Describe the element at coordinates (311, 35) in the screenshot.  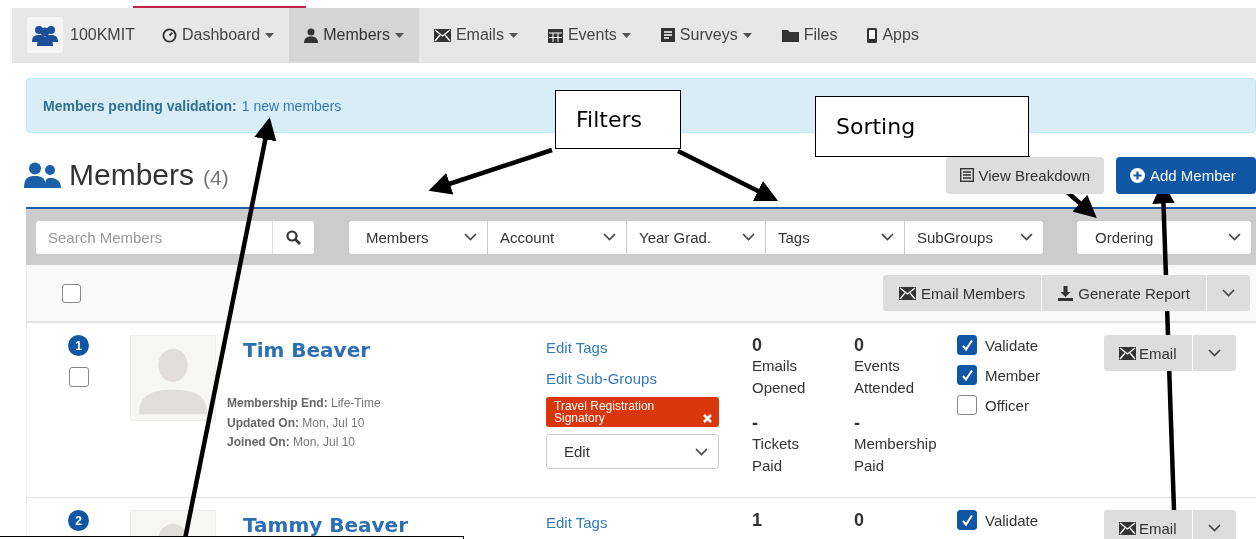
I see `person-icon` at that location.